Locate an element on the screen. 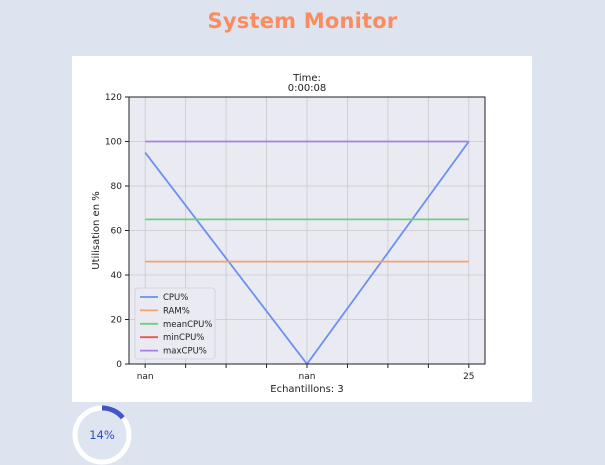  x-tick-label: 25 is located at coordinates (468, 377).